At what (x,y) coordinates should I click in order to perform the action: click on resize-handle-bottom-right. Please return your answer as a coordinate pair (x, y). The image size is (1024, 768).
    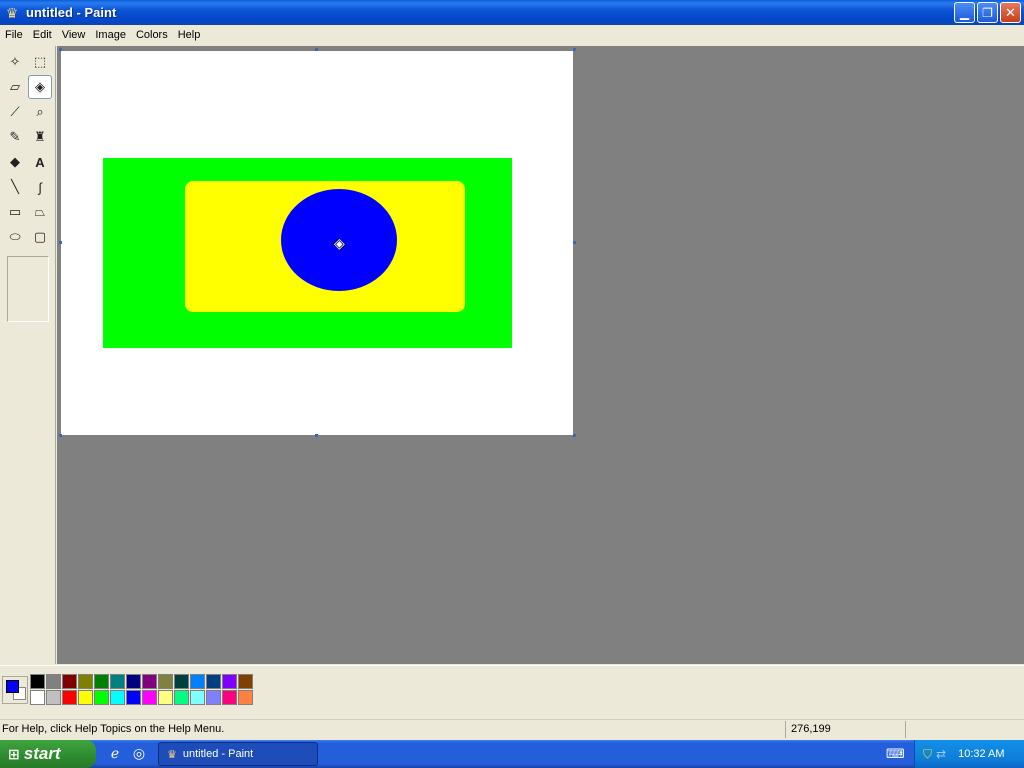
    Looking at the image, I should click on (574, 435).